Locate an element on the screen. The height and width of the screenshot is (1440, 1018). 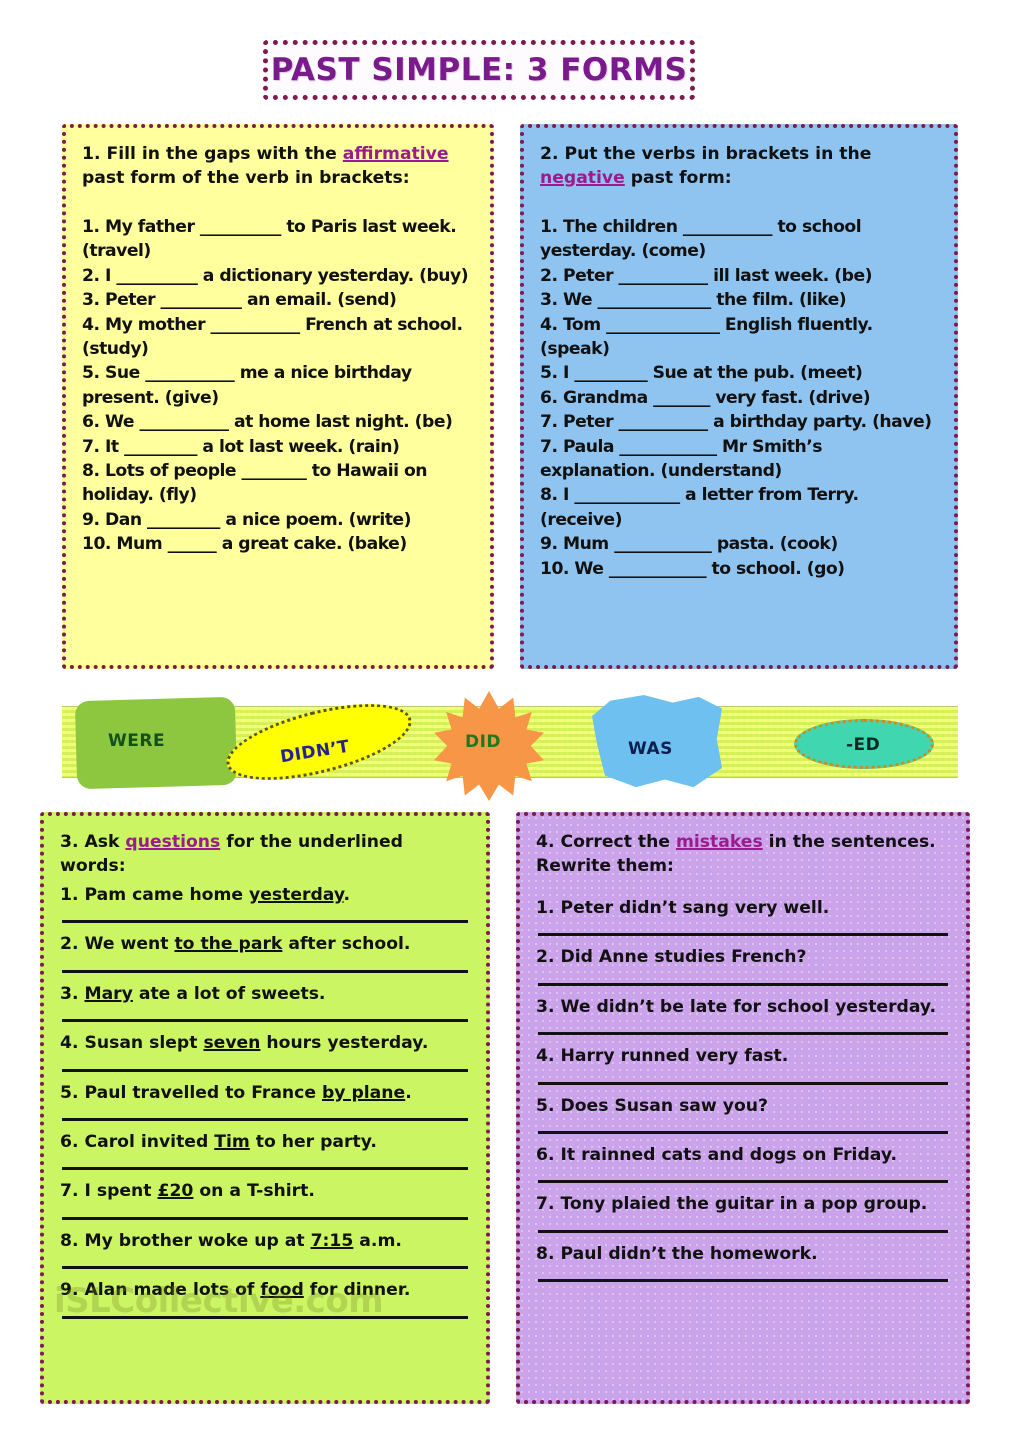
item-underlined: Mary is located at coordinates (108, 993).